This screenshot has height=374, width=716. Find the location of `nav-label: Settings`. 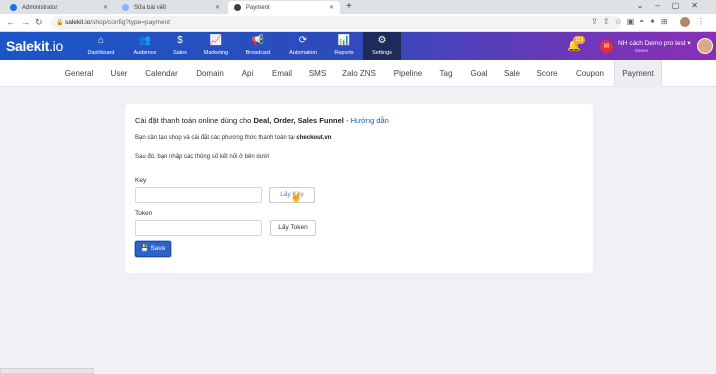

nav-label: Settings is located at coordinates (382, 53).